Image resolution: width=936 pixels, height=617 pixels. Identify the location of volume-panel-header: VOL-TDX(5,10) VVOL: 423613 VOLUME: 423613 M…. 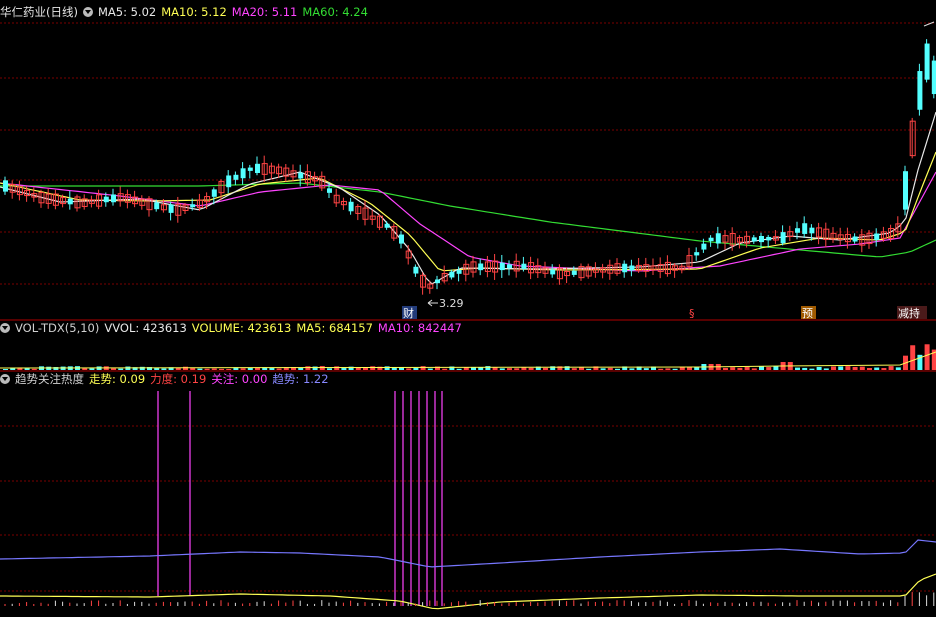
(233, 328).